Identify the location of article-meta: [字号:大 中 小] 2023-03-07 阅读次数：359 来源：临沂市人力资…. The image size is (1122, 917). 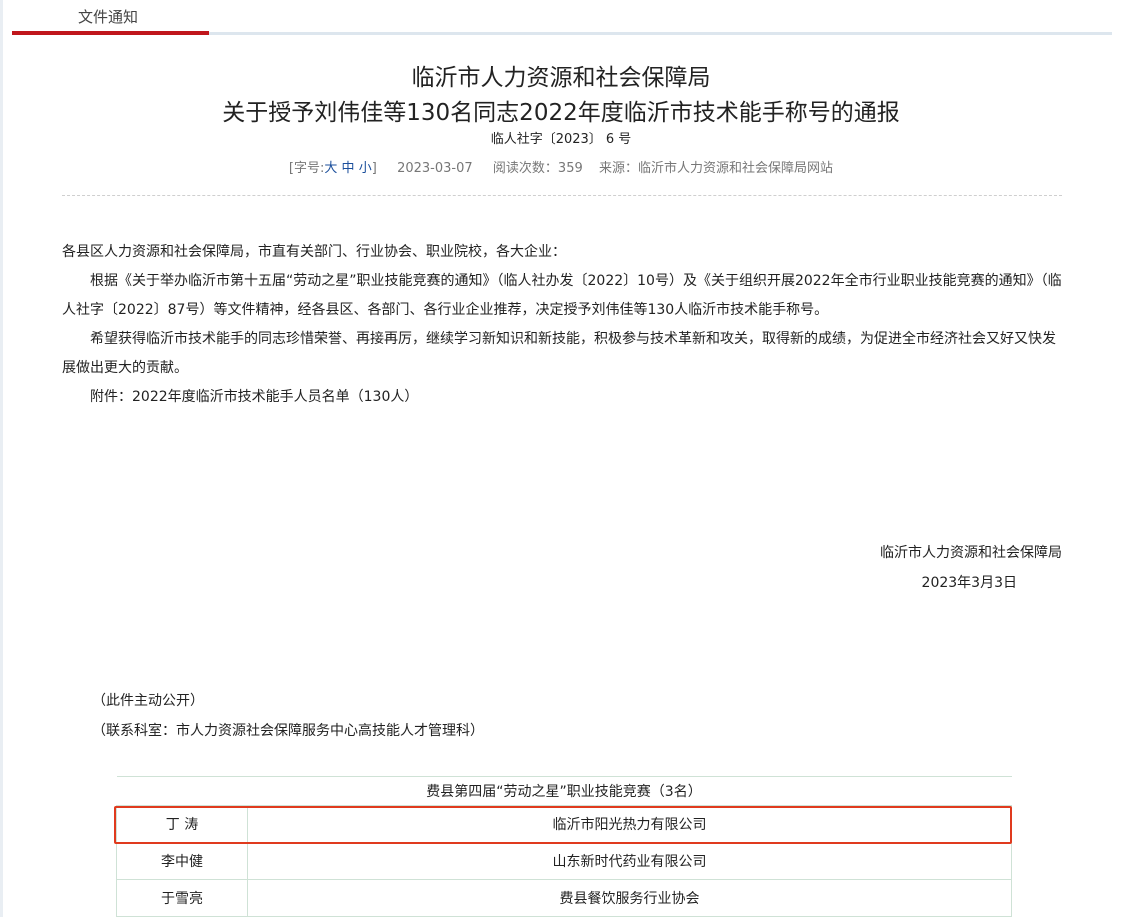
(561, 166).